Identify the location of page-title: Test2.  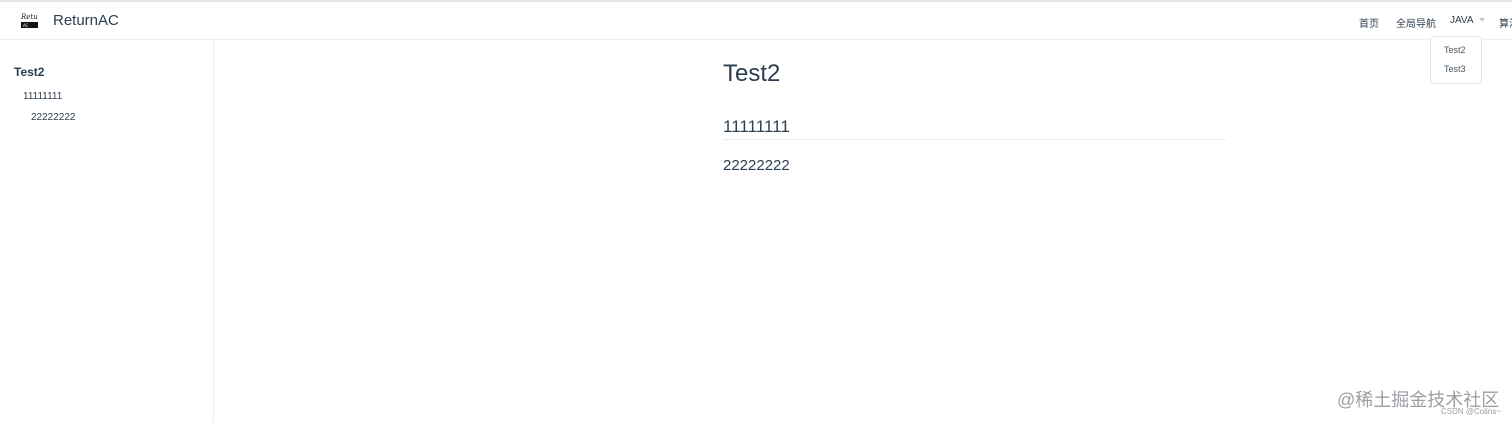
(752, 73).